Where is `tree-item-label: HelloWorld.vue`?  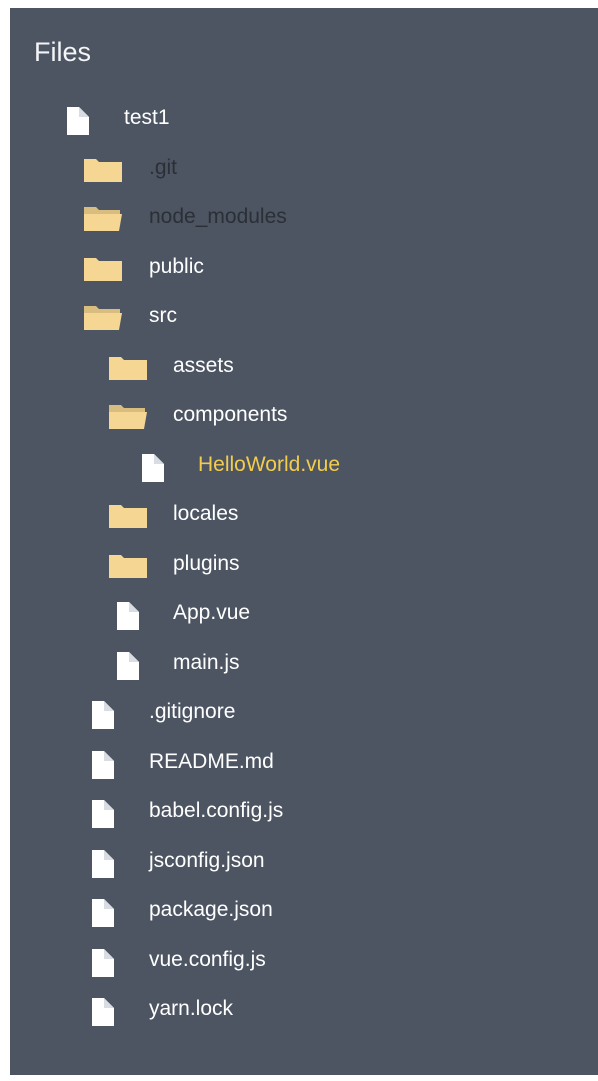 tree-item-label: HelloWorld.vue is located at coordinates (269, 464).